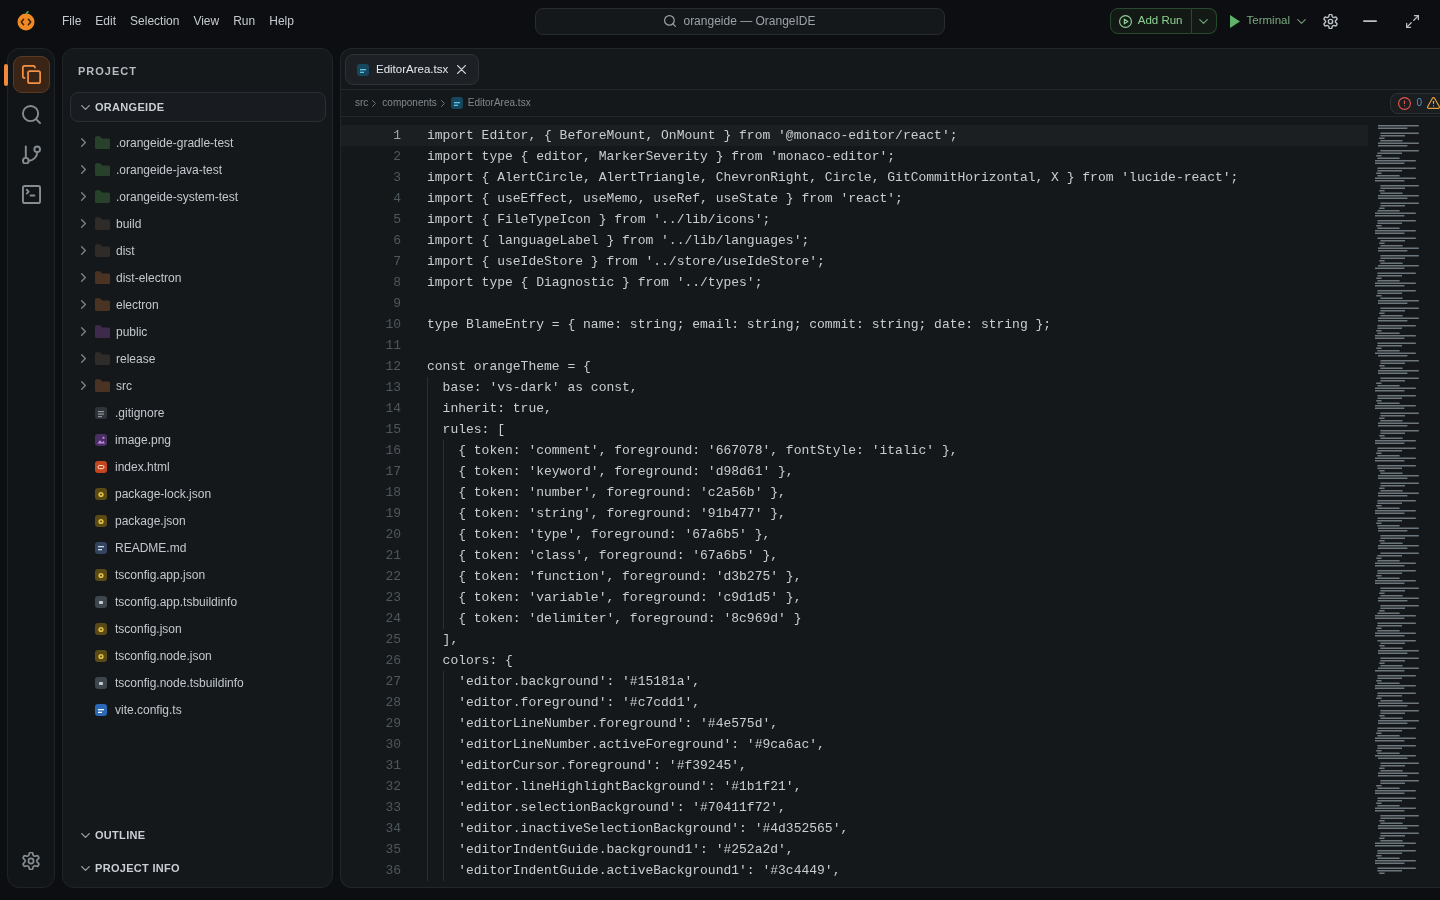 The width and height of the screenshot is (1440, 900). I want to click on code-line: import { FileTypeIcon } from '../lib/icons';, so click(599, 220).